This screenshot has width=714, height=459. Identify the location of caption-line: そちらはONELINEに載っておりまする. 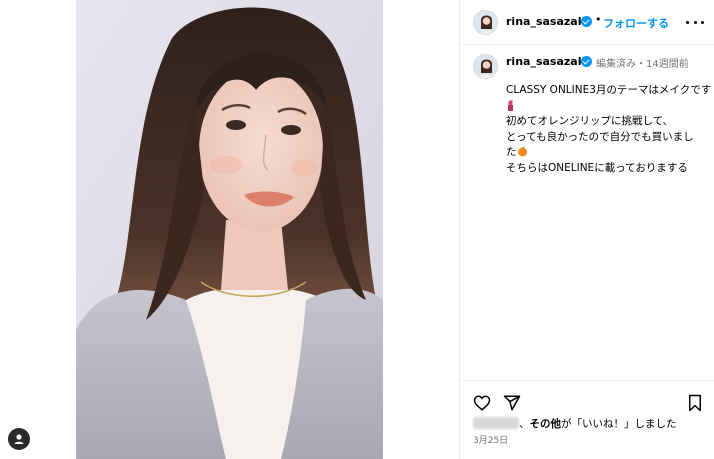
(597, 167).